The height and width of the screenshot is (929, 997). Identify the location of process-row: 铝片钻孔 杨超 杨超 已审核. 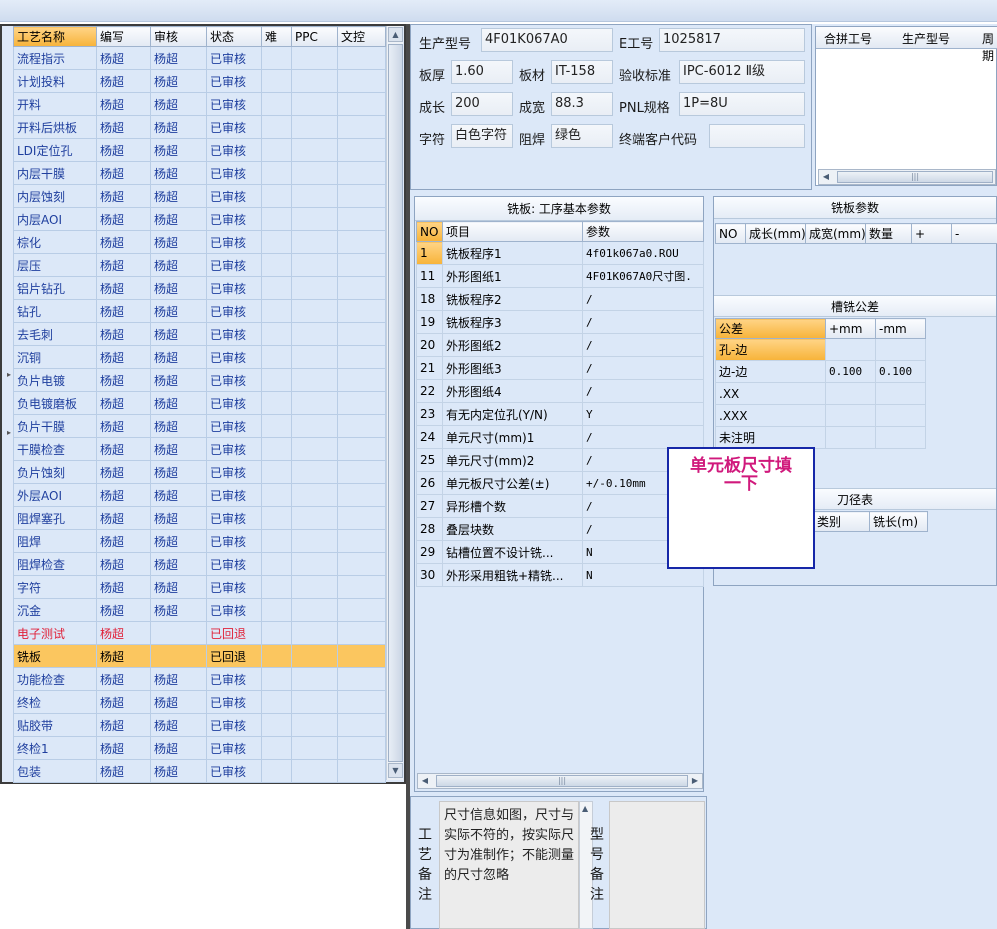
(199, 288).